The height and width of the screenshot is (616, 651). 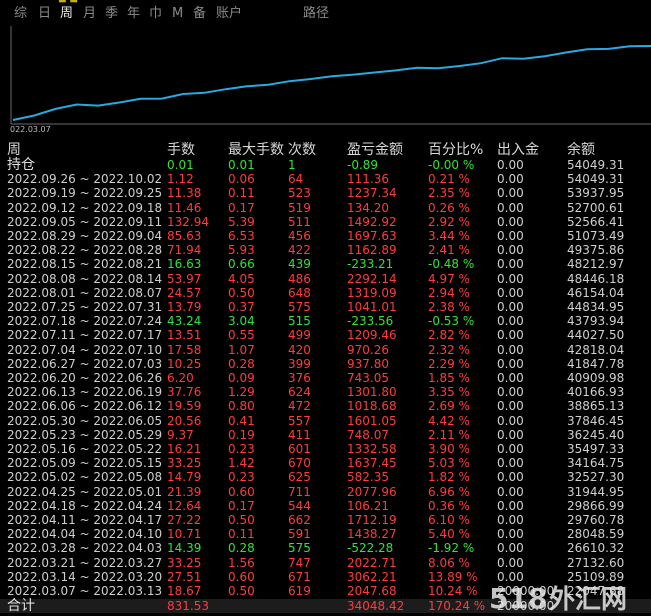 I want to click on cell-count: 486, so click(x=299, y=279).